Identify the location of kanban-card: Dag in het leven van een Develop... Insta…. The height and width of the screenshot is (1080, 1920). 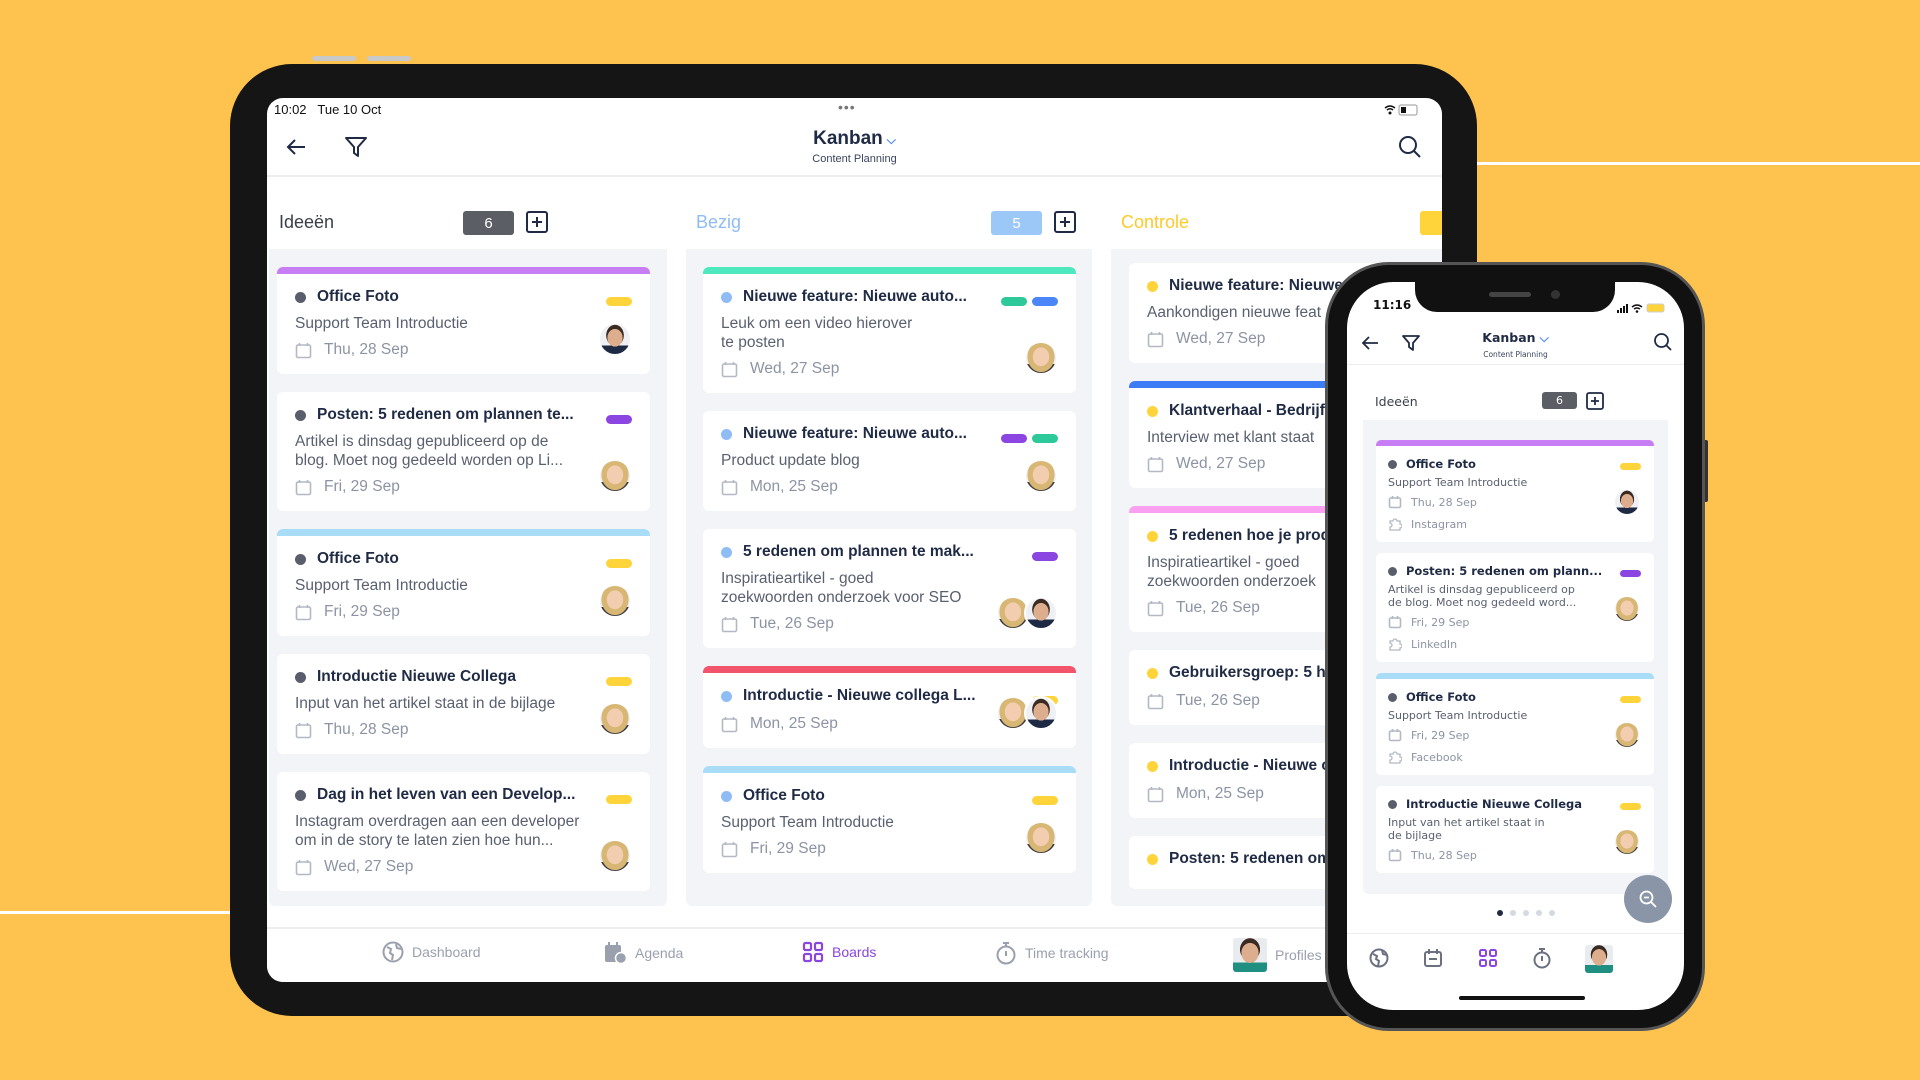
(463, 831).